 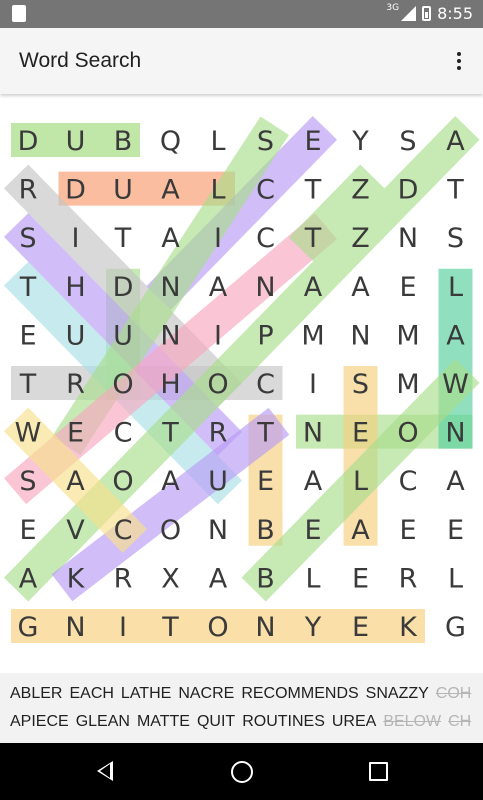 What do you see at coordinates (75, 530) in the screenshot?
I see `grid-letter: V` at bounding box center [75, 530].